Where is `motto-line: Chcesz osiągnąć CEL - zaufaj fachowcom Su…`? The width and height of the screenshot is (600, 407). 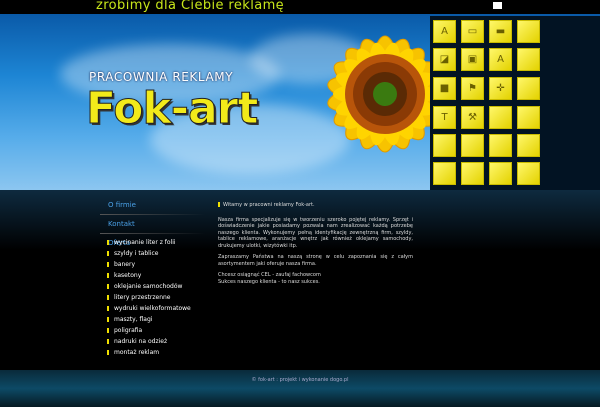
motto-line: Chcesz osiągnąć CEL - zaufaj fachowcom Su… is located at coordinates (315, 278).